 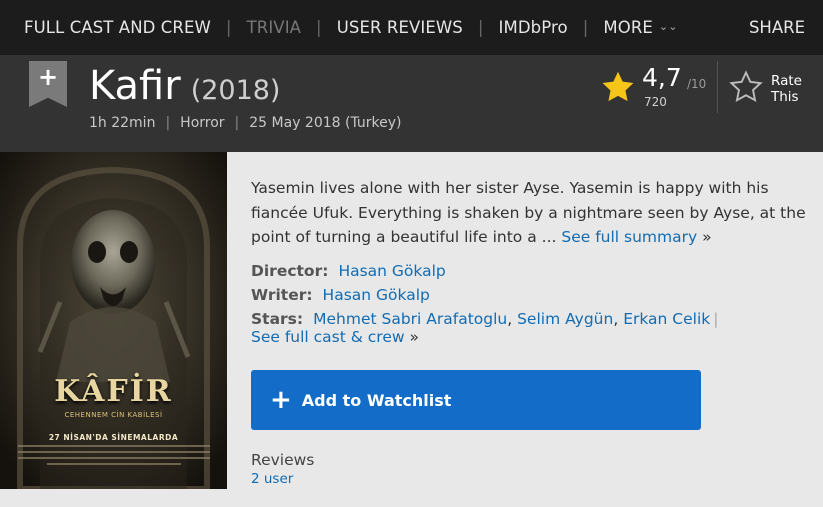 I want to click on runtime: 1h 22min, so click(x=122, y=123).